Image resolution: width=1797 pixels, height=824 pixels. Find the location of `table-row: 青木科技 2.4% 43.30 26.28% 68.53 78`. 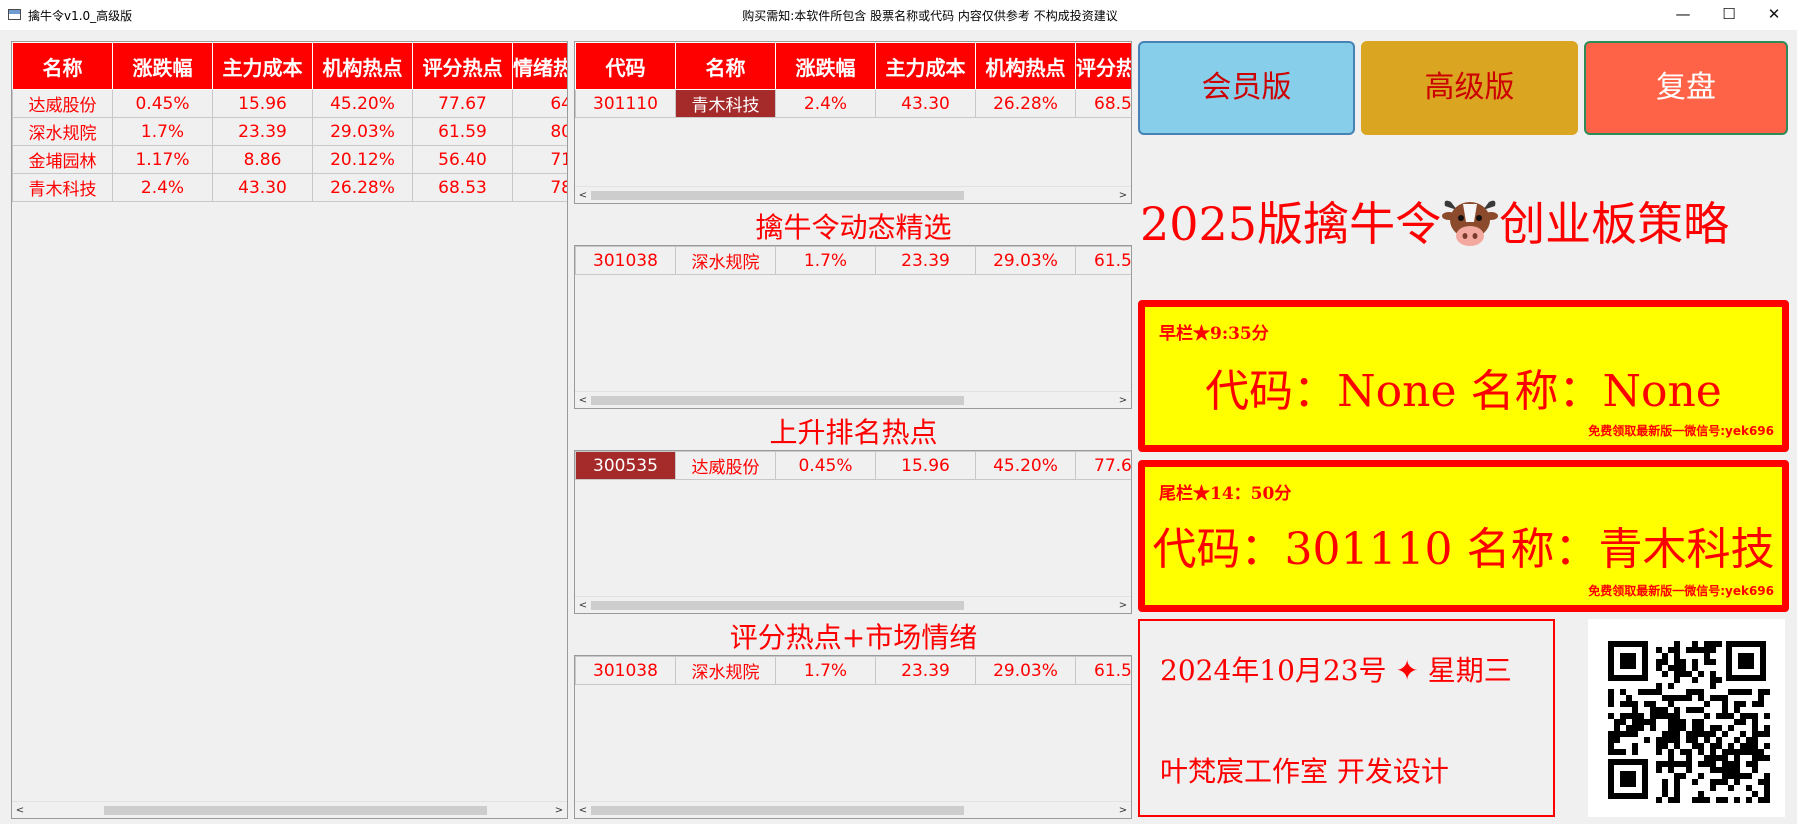

table-row: 青木科技 2.4% 43.30 26.28% 68.53 78 is located at coordinates (289, 187).